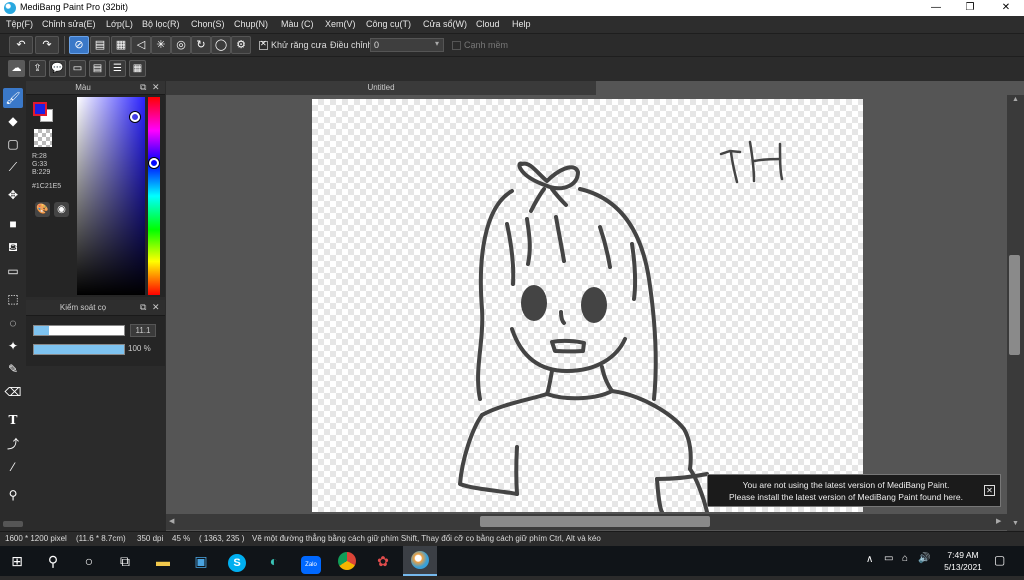 This screenshot has width=1024, height=580. What do you see at coordinates (251, 24) in the screenshot?
I see `menu-capture: Chụp(N)` at bounding box center [251, 24].